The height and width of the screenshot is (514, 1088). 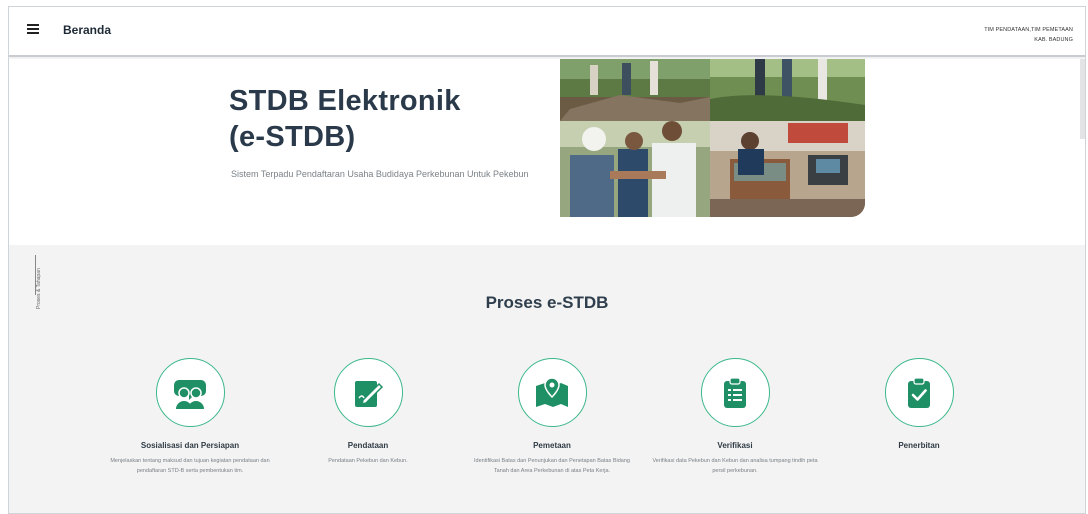 I want to click on hero-title-line1: STDB Elektronik, so click(x=345, y=101).